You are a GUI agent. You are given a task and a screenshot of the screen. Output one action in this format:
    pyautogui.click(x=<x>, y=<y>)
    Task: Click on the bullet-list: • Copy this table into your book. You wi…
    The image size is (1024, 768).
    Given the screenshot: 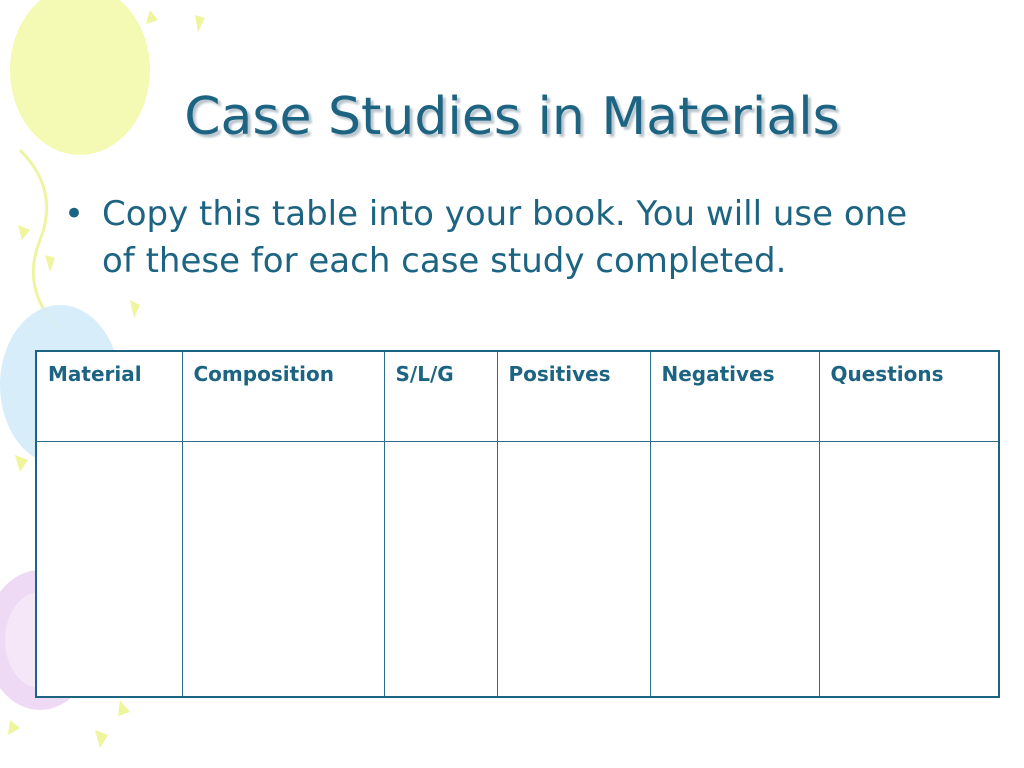 What is the action you would take?
    pyautogui.click(x=494, y=238)
    